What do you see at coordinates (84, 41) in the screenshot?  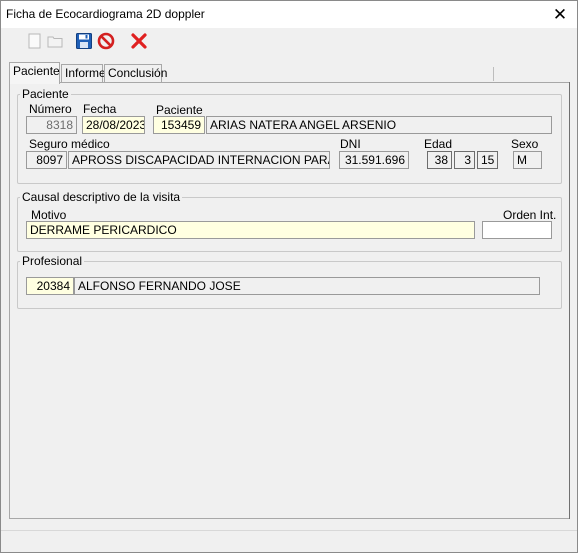 I see `save-icon` at bounding box center [84, 41].